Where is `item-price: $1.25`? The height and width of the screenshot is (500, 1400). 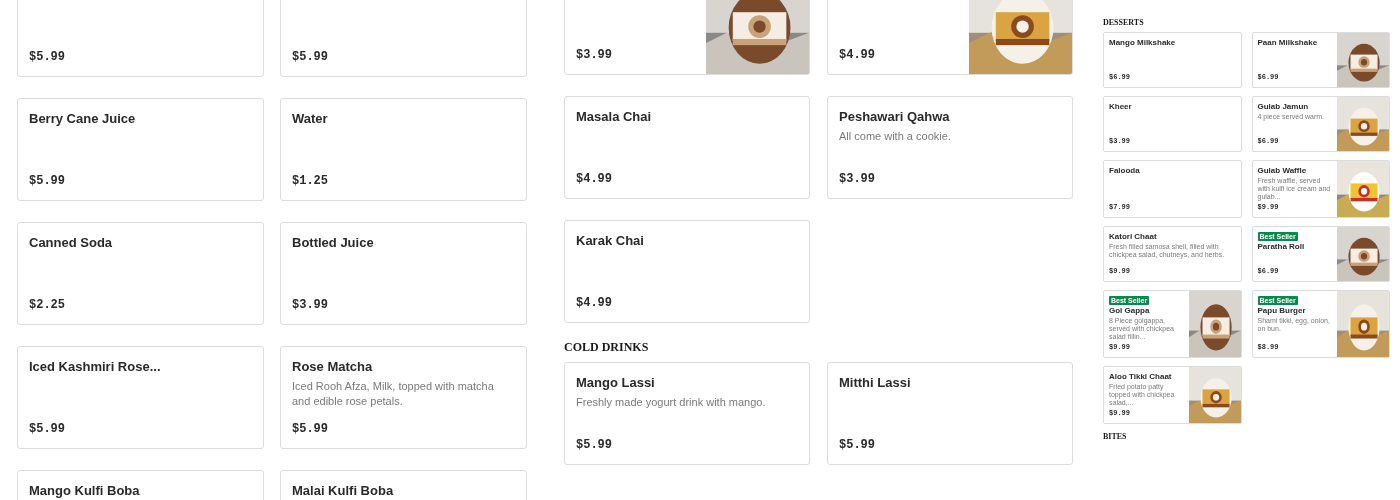 item-price: $1.25 is located at coordinates (310, 181).